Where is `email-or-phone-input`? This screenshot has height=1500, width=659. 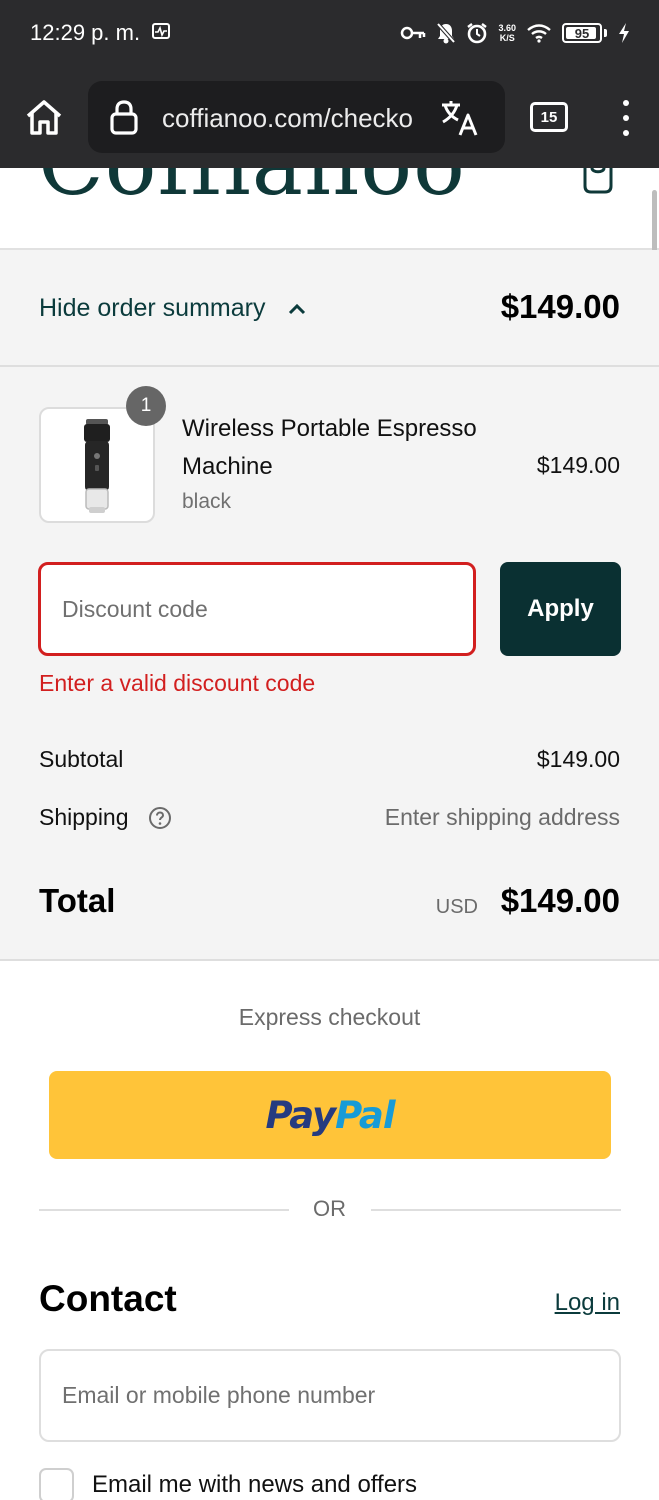 email-or-phone-input is located at coordinates (330, 1395).